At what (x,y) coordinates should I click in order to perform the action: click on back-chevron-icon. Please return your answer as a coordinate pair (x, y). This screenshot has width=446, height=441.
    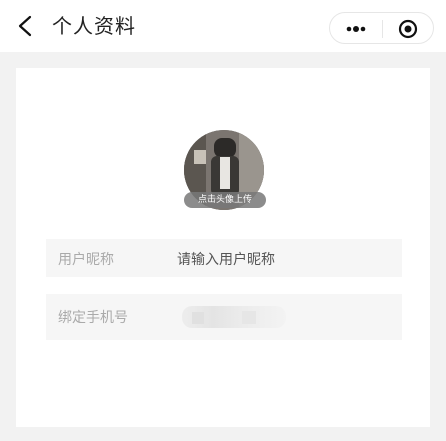
    Looking at the image, I should click on (26, 26).